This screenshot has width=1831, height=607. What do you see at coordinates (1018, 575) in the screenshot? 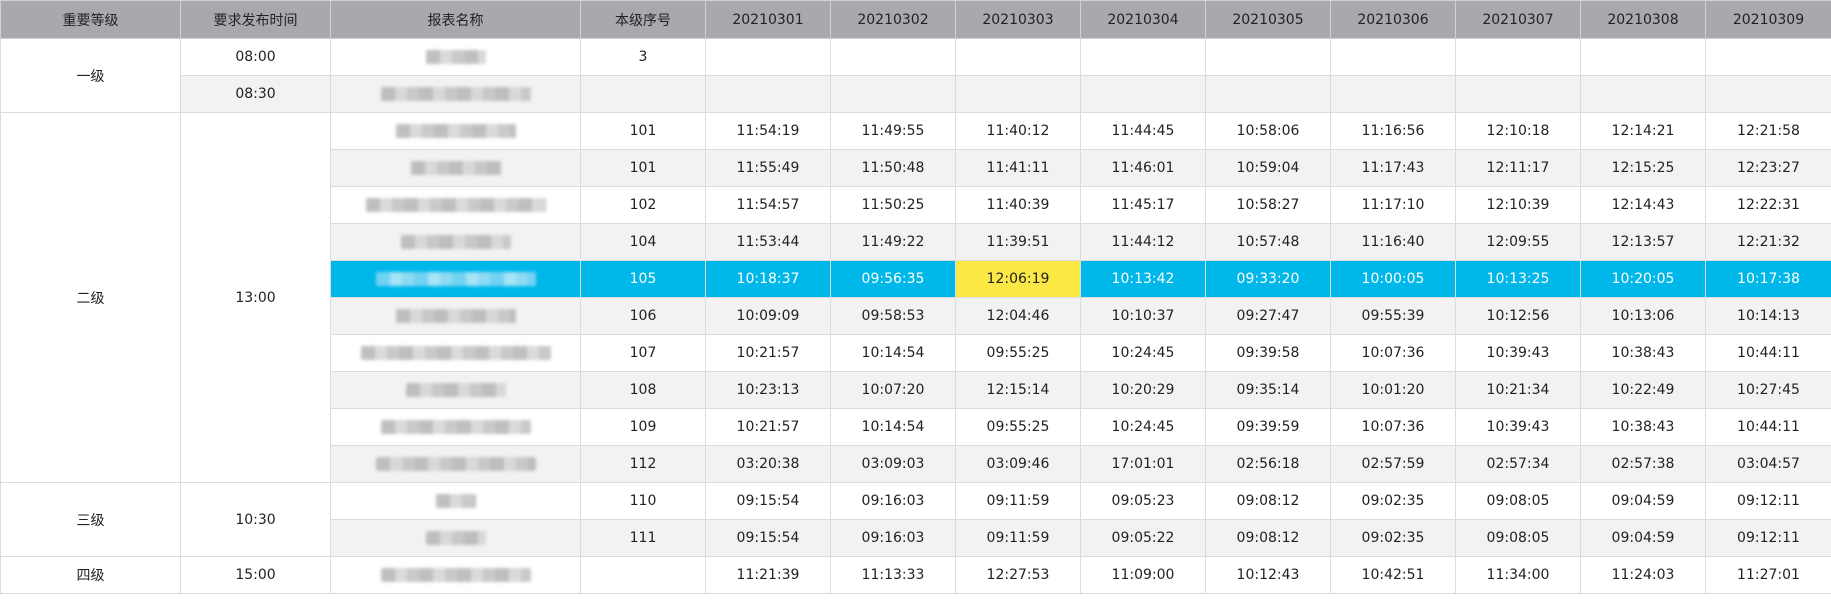
I see `time-value-cell: 12:27:53` at bounding box center [1018, 575].